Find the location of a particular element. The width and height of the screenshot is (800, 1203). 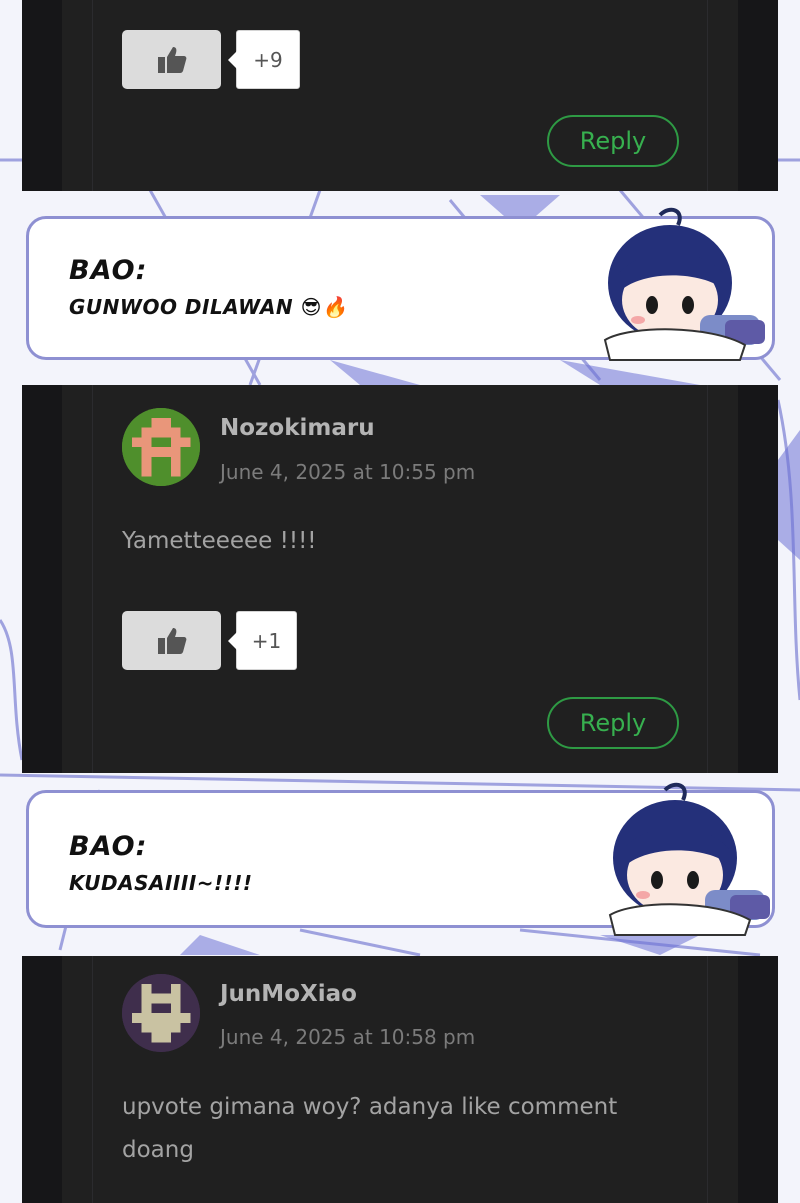

like-count: +9 is located at coordinates (264, 59).